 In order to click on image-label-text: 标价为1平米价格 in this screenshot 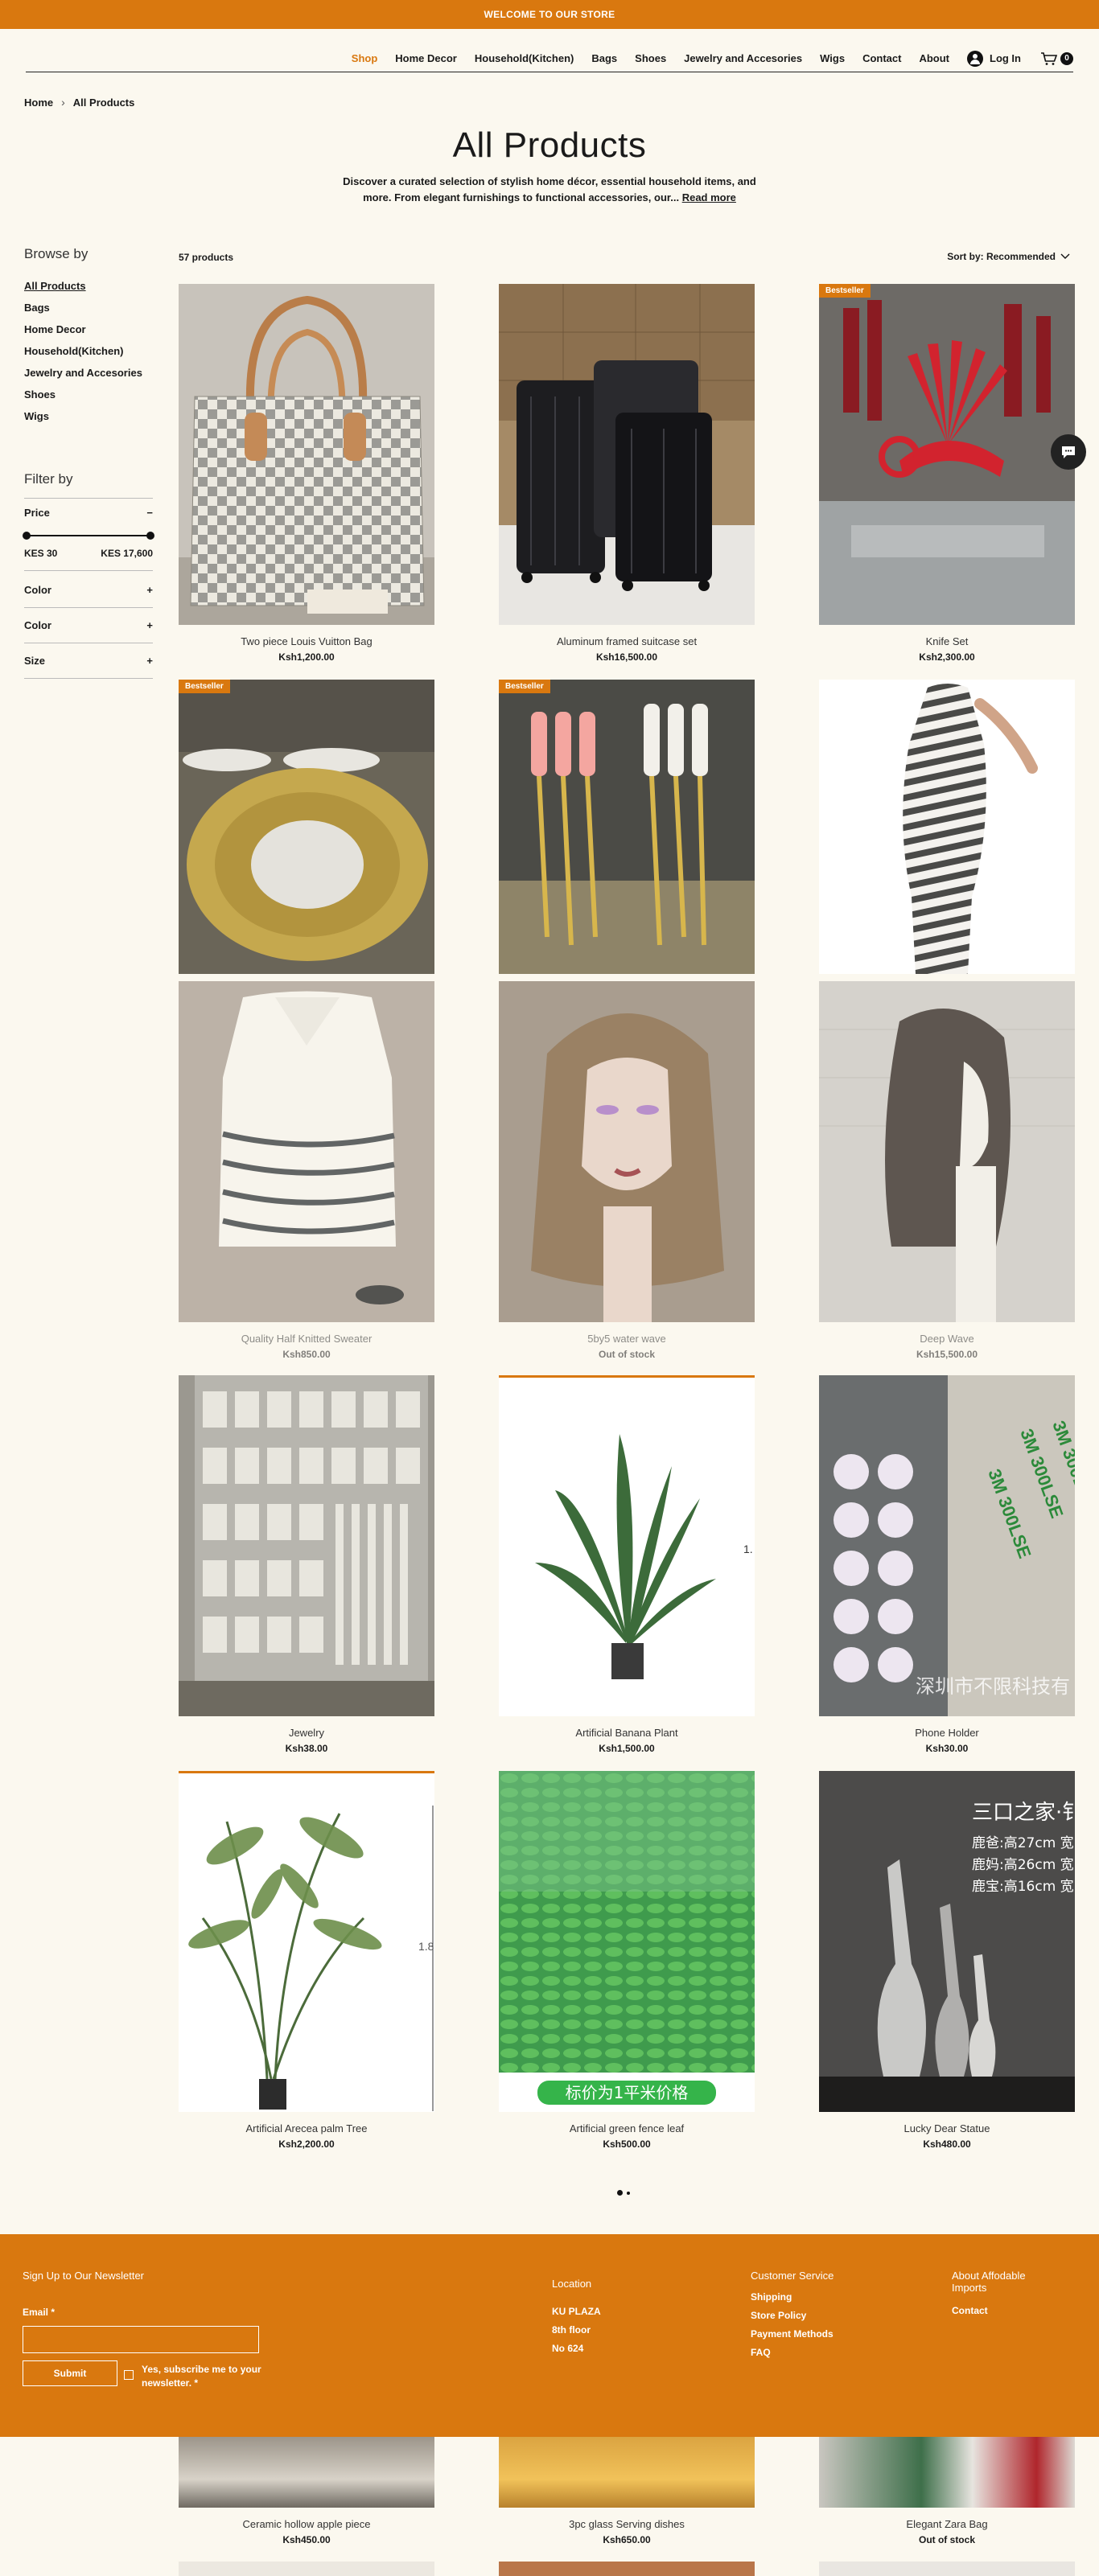, I will do `click(627, 2092)`.